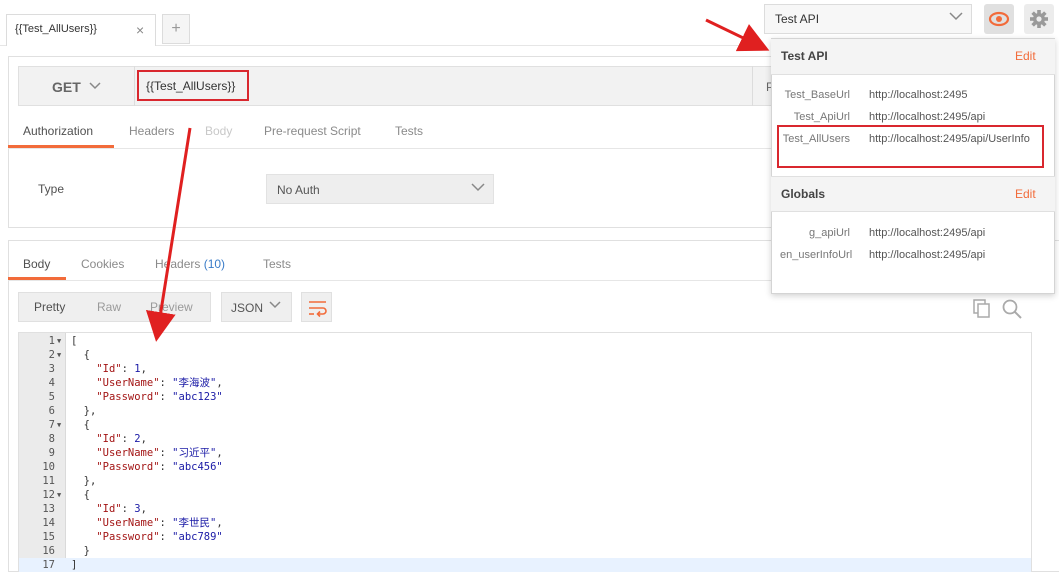 This screenshot has width=1059, height=572. What do you see at coordinates (61, 146) in the screenshot?
I see `active-tab-indicator` at bounding box center [61, 146].